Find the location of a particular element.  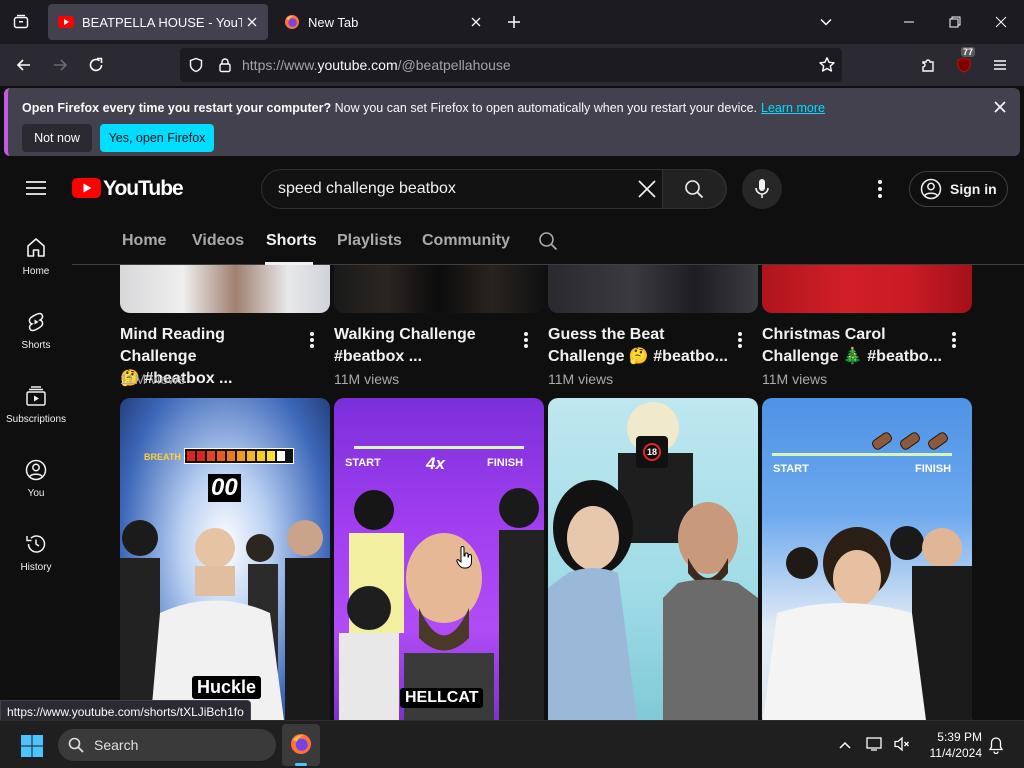

history-icon is located at coordinates (36, 544).